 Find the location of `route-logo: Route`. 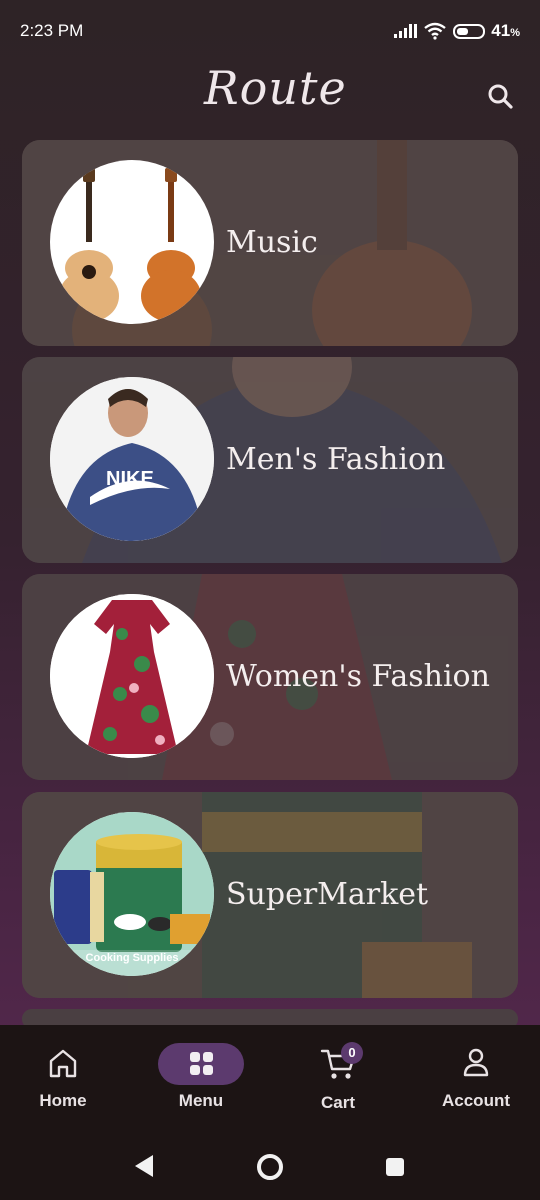

route-logo: Route is located at coordinates (275, 88).